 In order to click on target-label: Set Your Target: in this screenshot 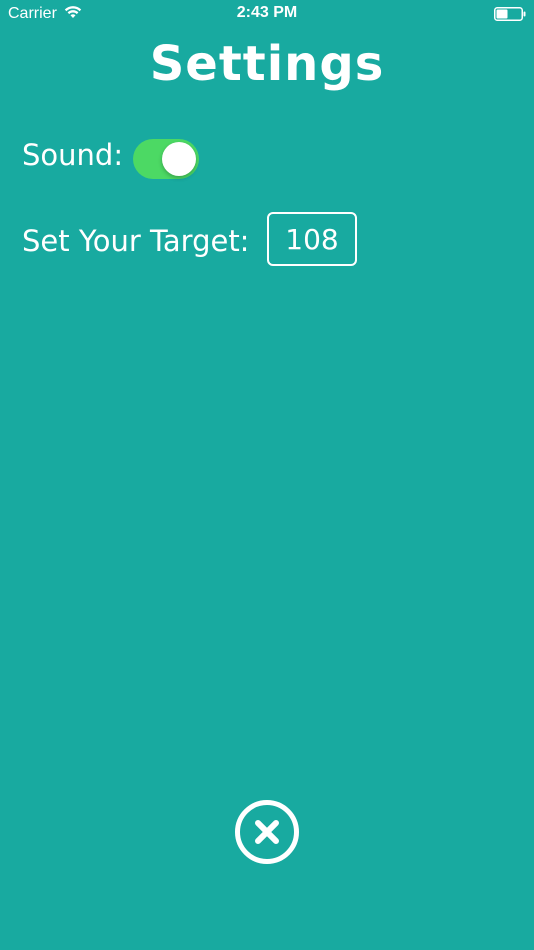, I will do `click(136, 241)`.